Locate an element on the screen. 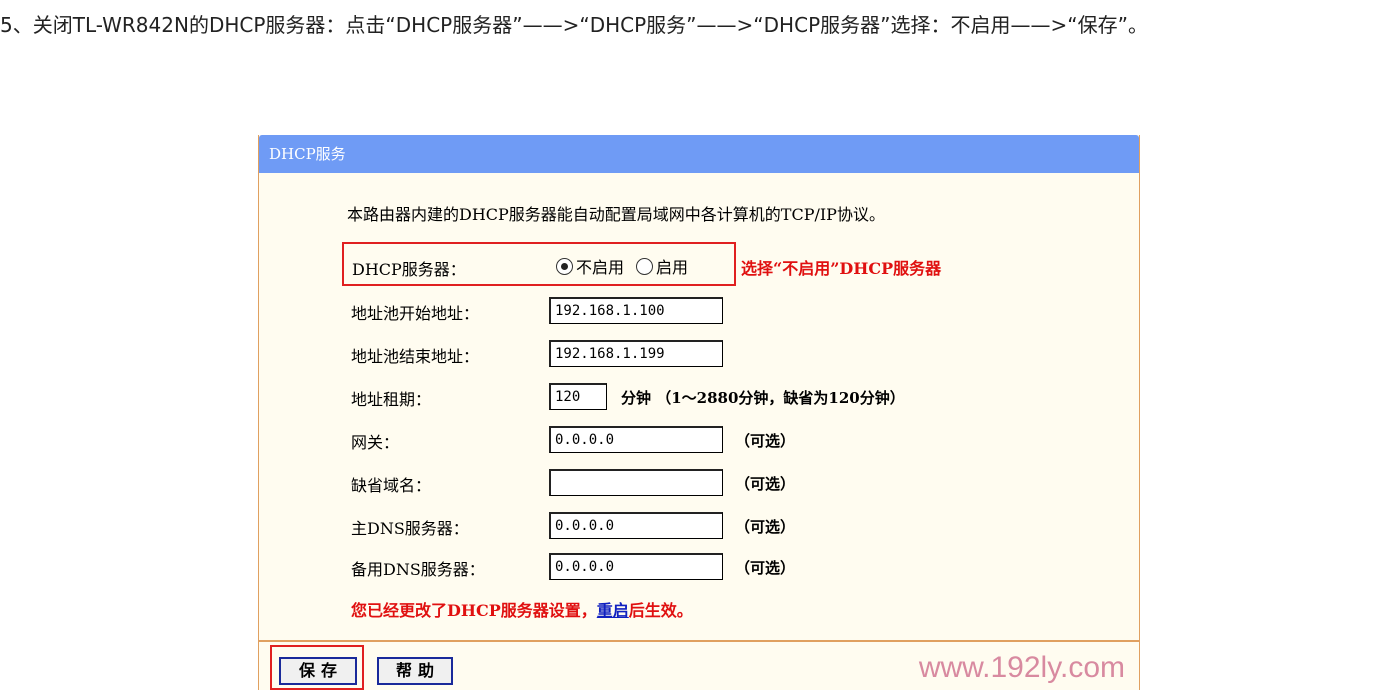  warning-text-after: 后生效。 is located at coordinates (660, 610).